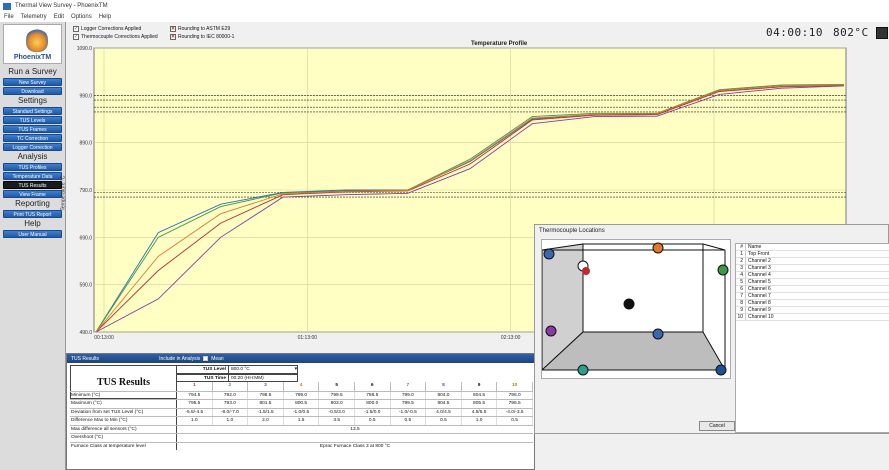  Describe the element at coordinates (32, 129) in the screenshot. I see `tus-frames-button: TUS Frames` at that location.